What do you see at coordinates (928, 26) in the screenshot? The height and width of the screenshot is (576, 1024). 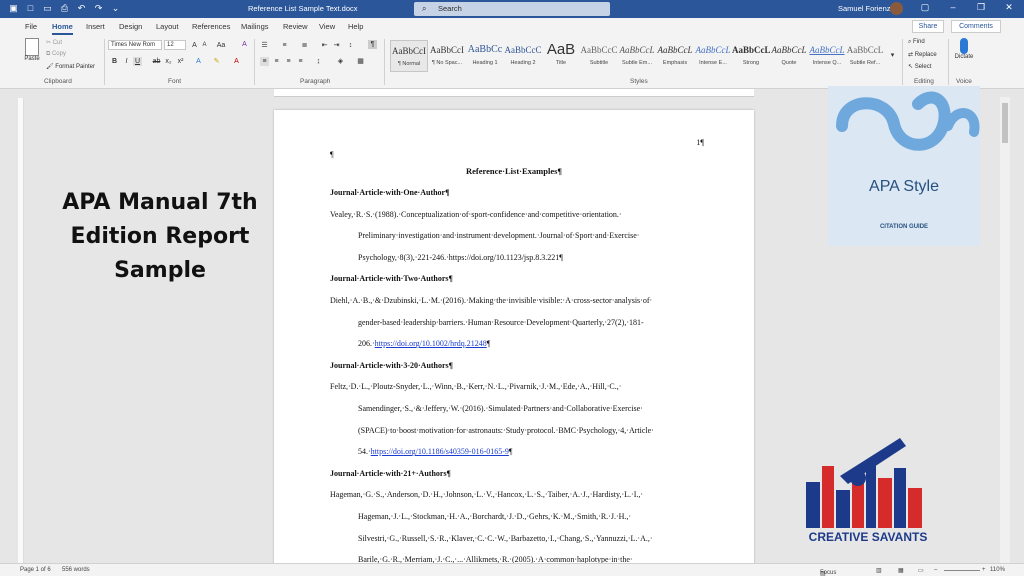 I see `share-button: Share` at bounding box center [928, 26].